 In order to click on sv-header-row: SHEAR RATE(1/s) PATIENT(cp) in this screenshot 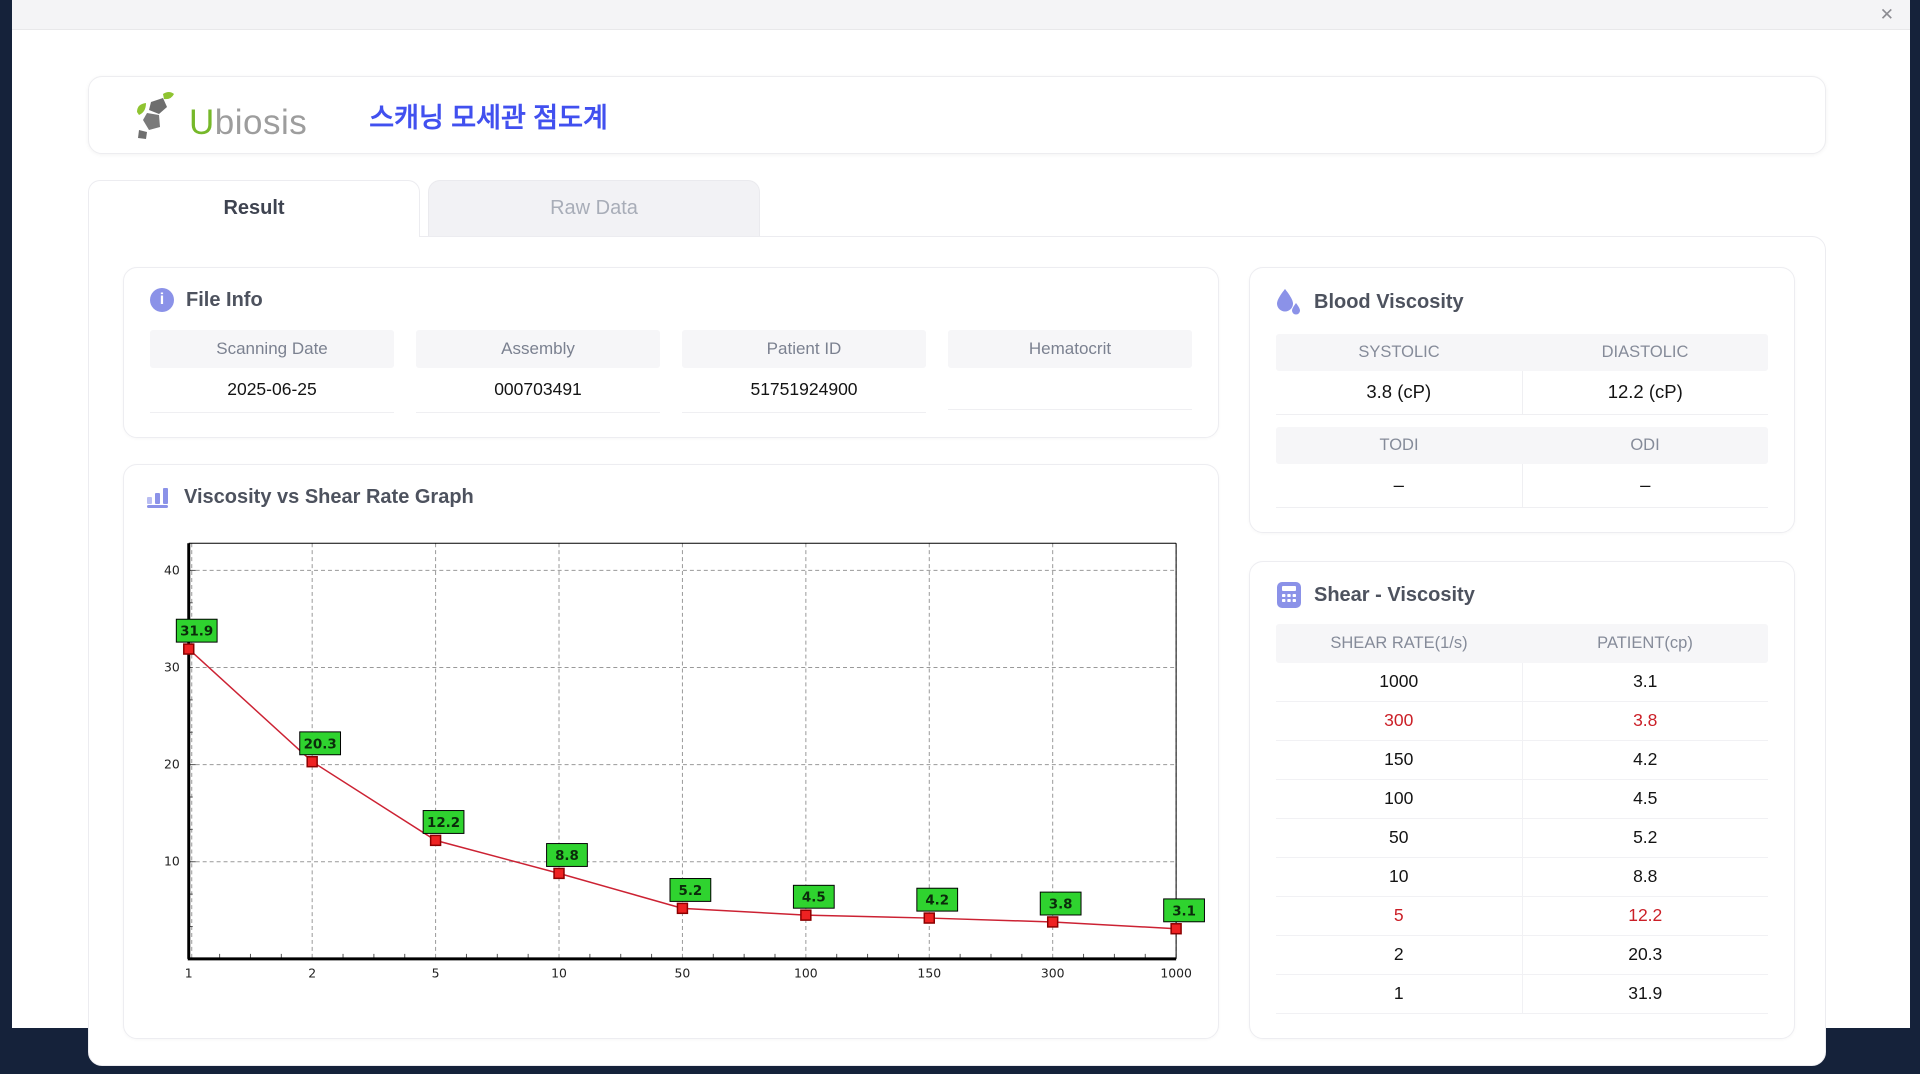, I will do `click(1522, 643)`.